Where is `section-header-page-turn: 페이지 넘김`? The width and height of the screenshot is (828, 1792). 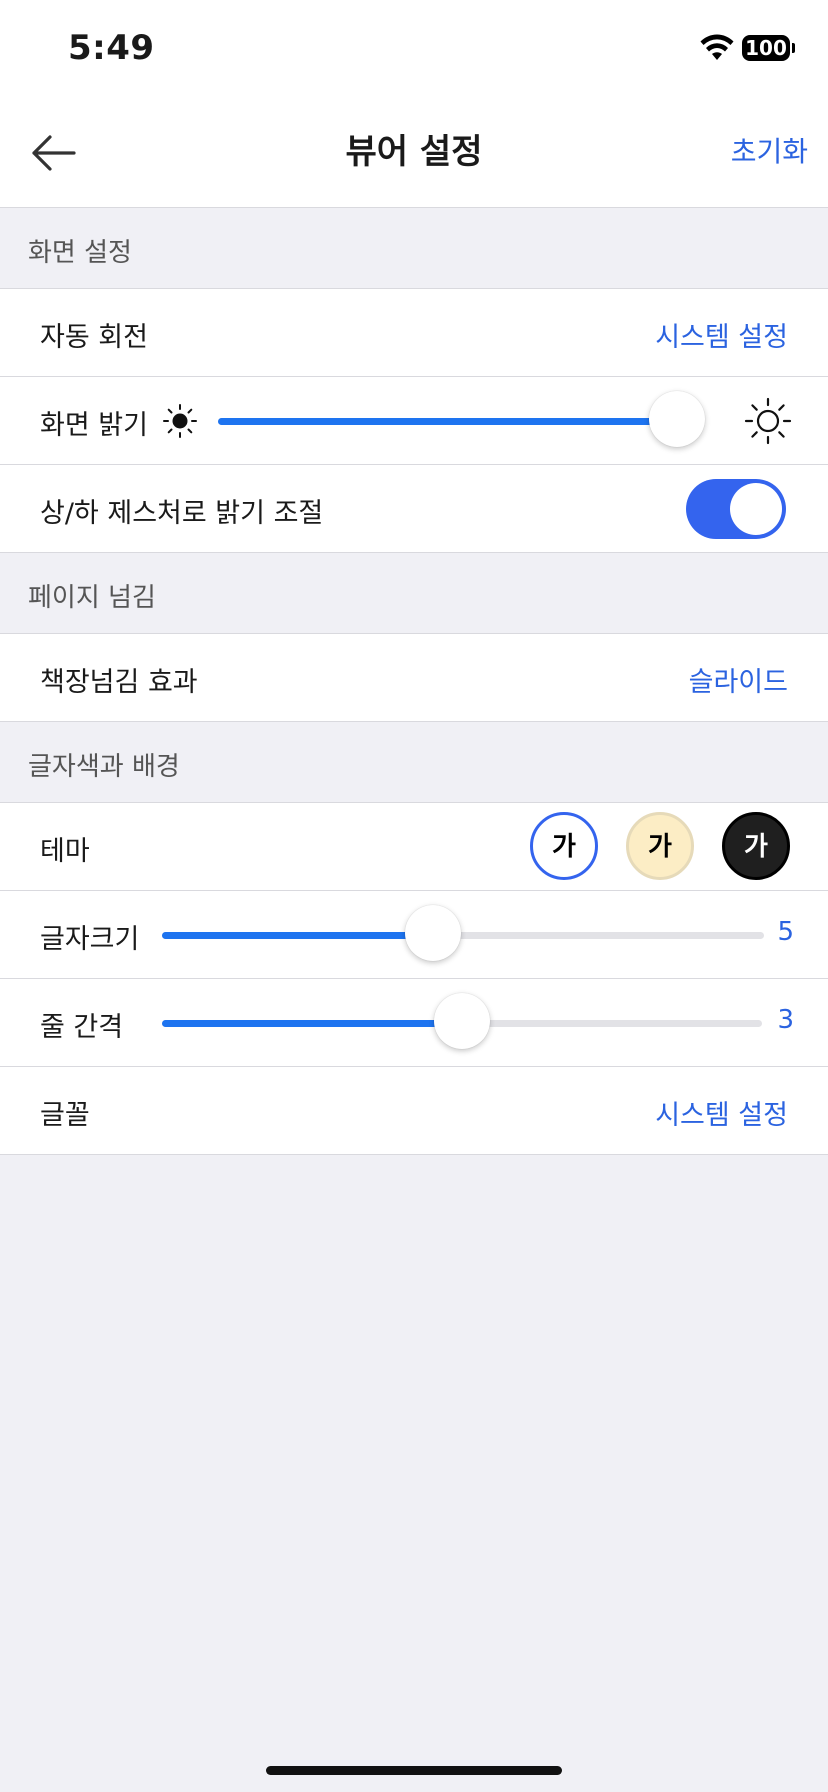 section-header-page-turn: 페이지 넘김 is located at coordinates (414, 593).